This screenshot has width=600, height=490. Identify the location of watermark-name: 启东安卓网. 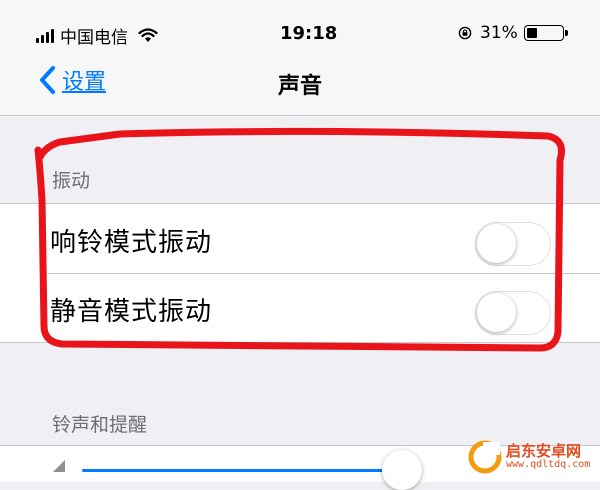
(544, 450).